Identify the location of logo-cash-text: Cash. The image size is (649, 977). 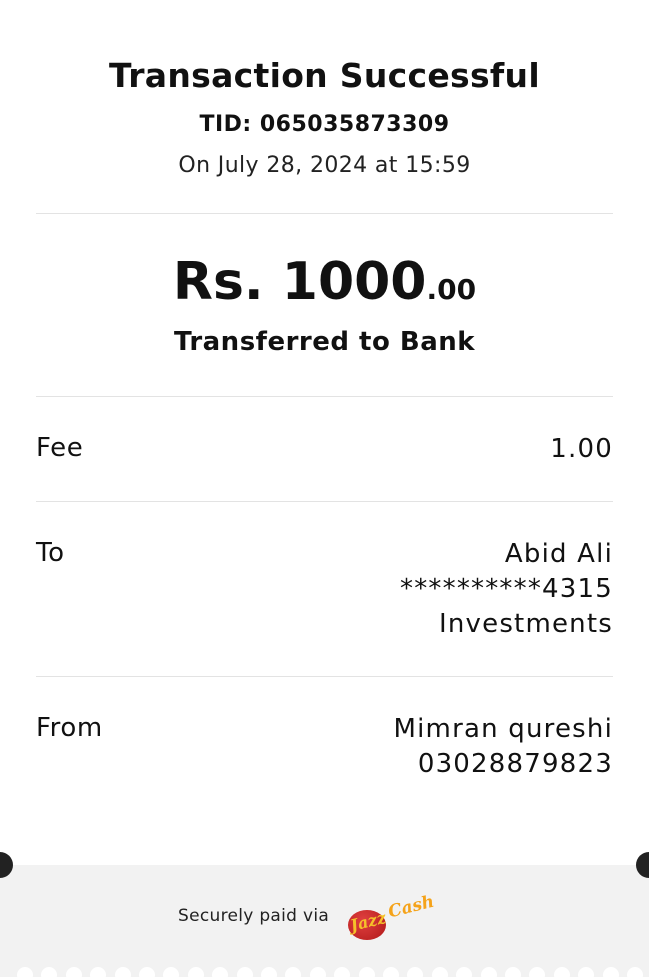
(411, 907).